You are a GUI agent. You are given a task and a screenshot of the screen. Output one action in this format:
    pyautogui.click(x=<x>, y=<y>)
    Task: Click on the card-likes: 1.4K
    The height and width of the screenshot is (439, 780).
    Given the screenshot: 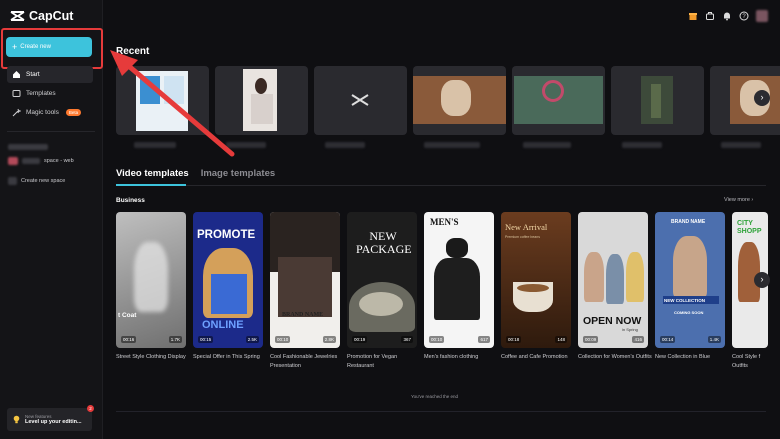 What is the action you would take?
    pyautogui.click(x=714, y=339)
    